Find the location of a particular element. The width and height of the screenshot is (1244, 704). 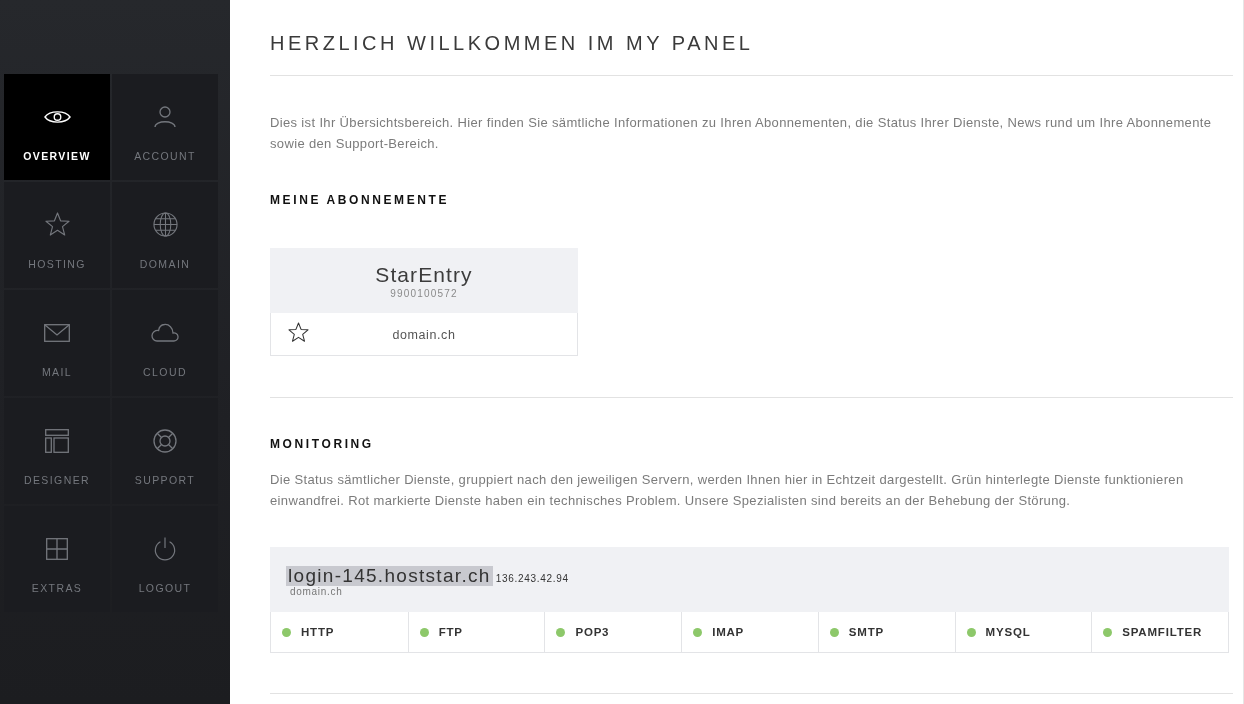

domain-name: domain.ch is located at coordinates (424, 335).